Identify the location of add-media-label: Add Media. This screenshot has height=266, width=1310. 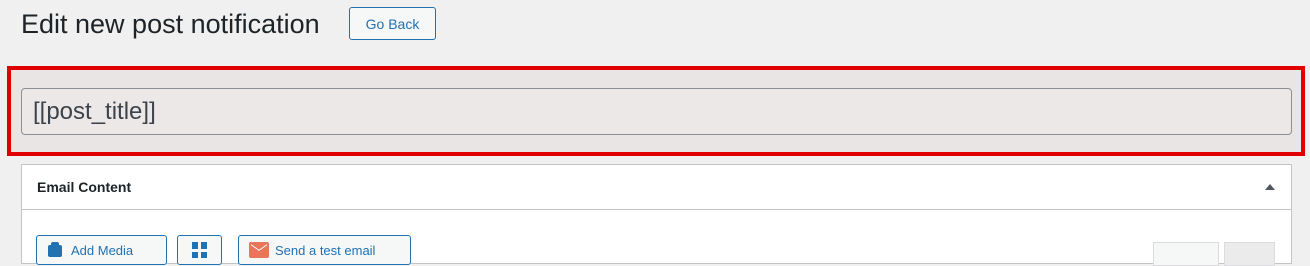
(102, 250).